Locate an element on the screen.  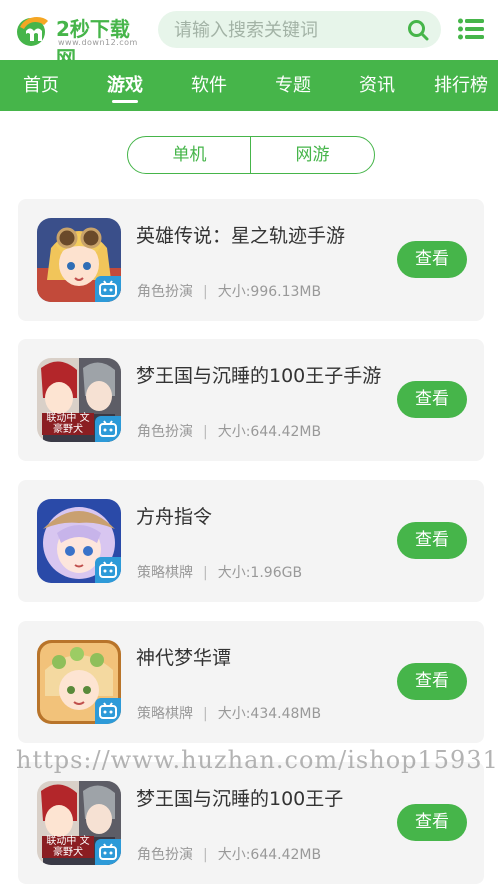
game-card: 神代梦华谭 策略棋牌 | 大小:434.48MB 查看 is located at coordinates (251, 682).